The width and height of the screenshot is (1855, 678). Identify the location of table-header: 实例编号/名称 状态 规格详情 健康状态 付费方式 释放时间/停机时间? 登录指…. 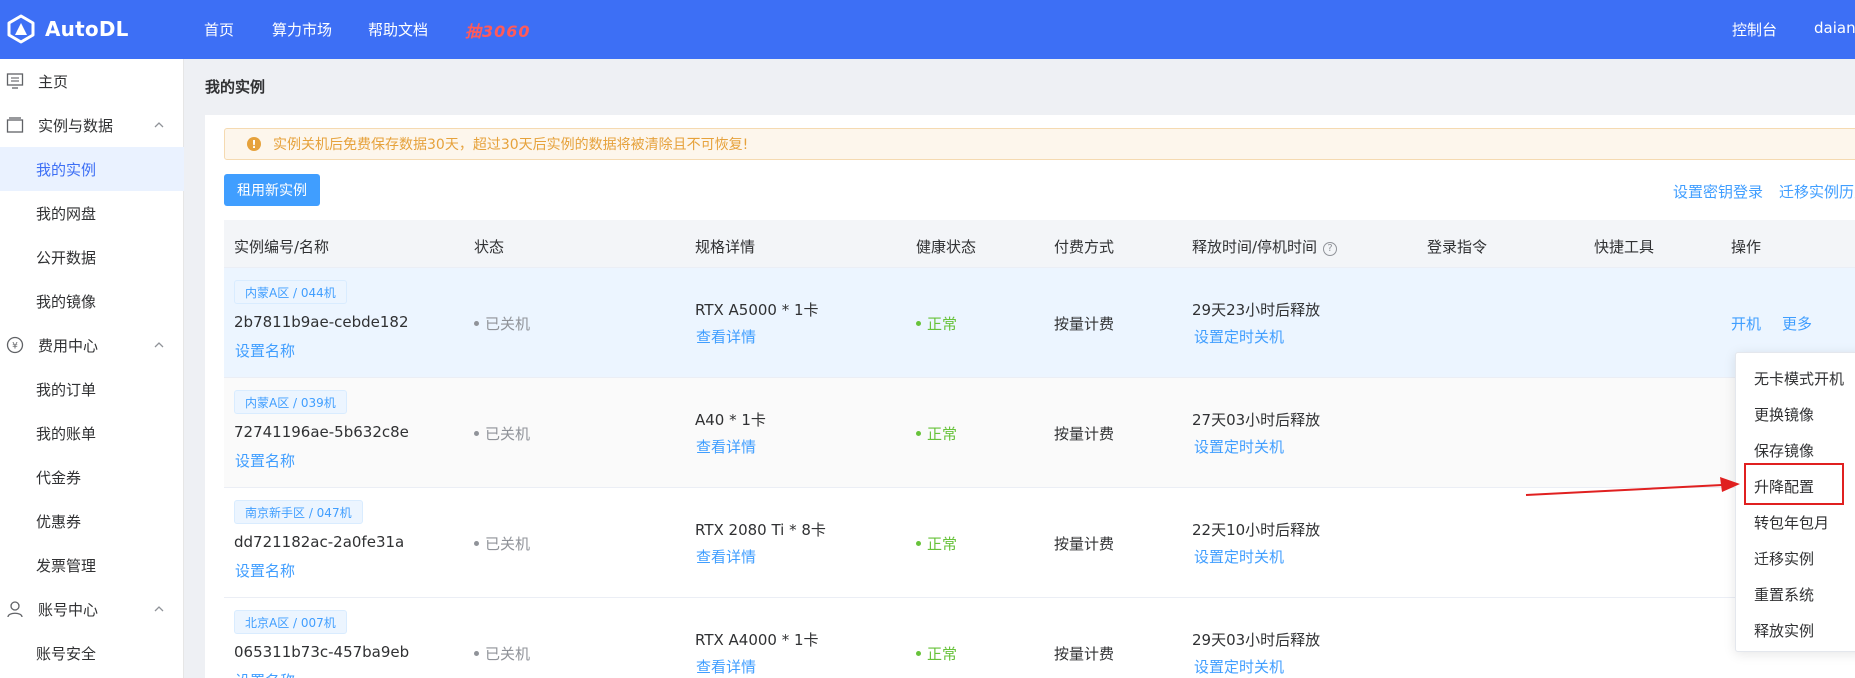
(1039, 244).